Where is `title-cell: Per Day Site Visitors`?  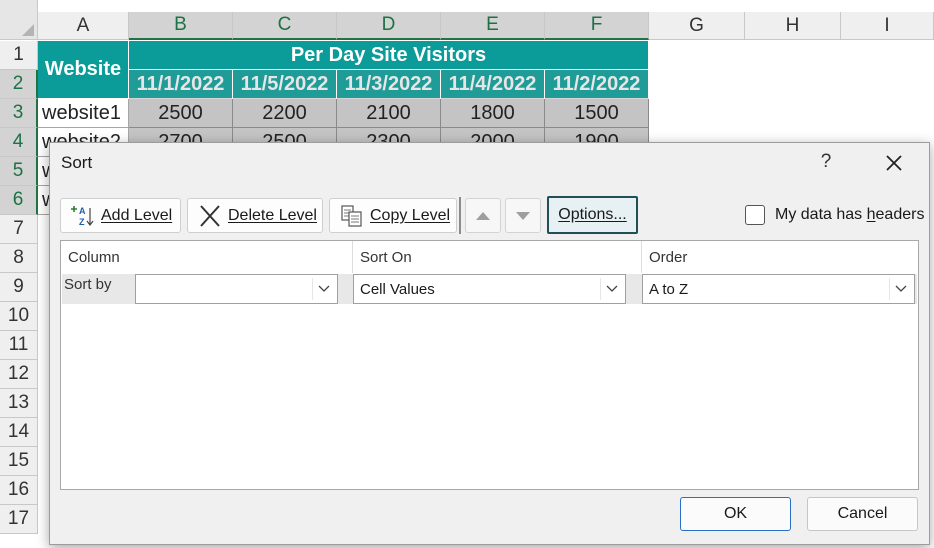 title-cell: Per Day Site Visitors is located at coordinates (389, 55).